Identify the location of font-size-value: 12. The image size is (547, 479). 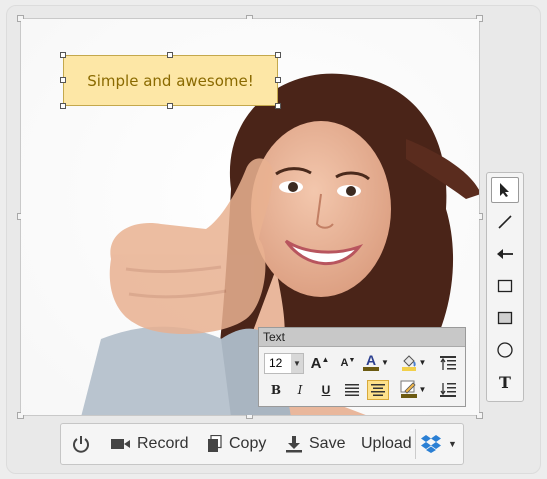
(276, 363).